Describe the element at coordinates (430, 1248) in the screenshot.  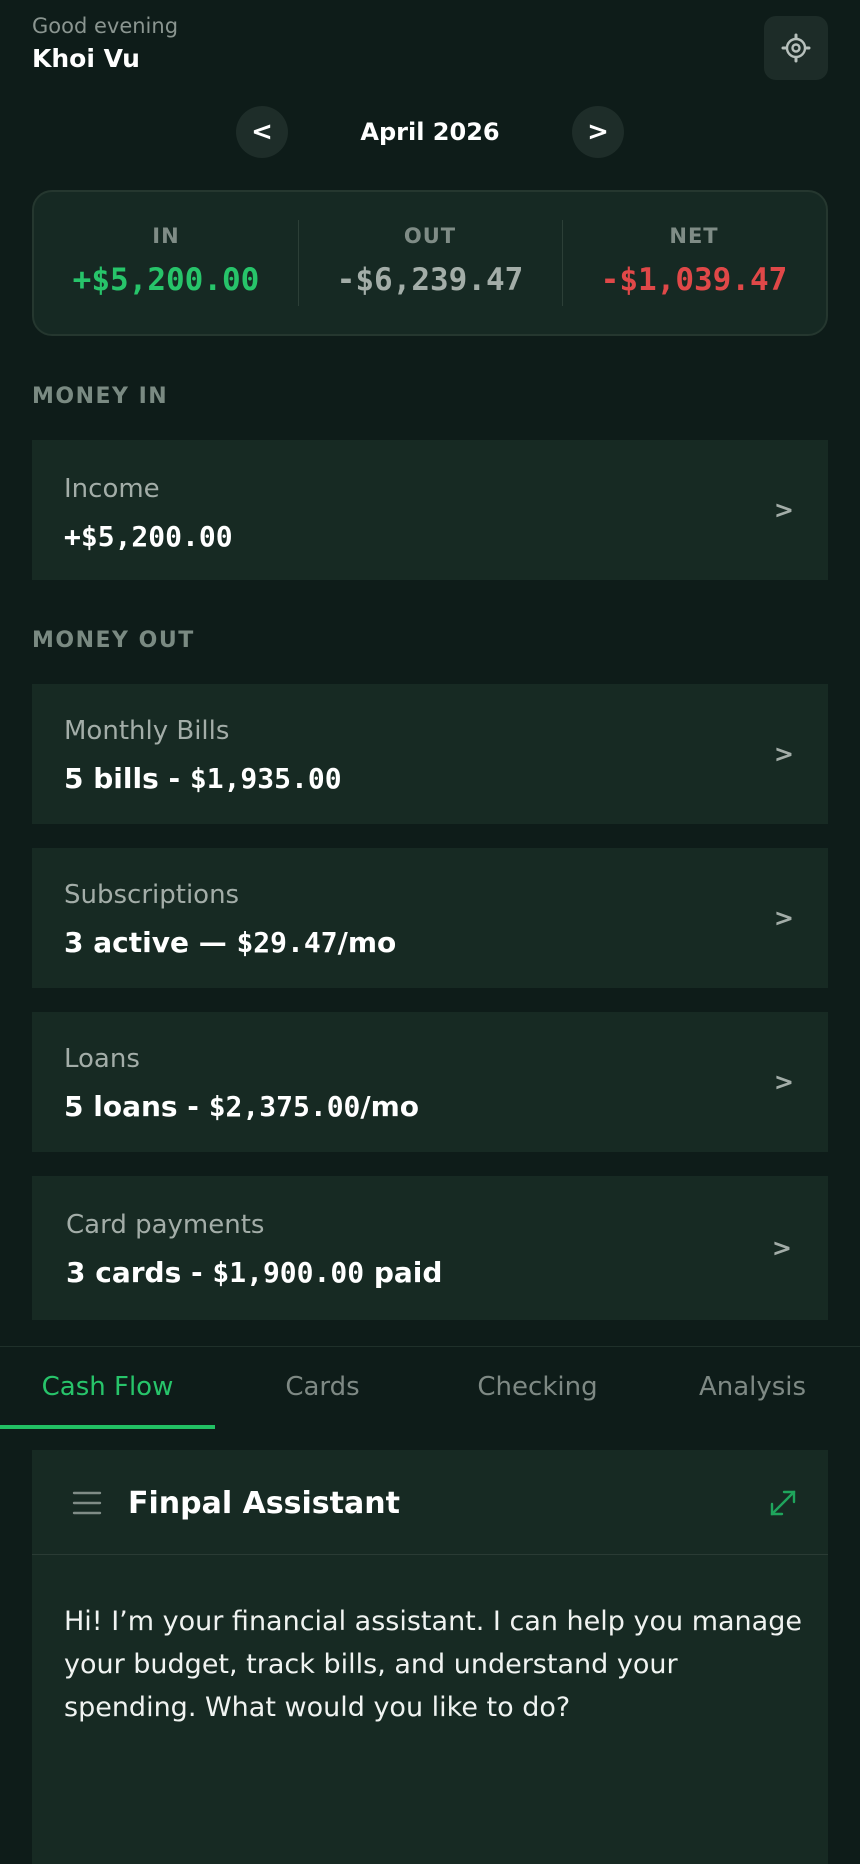
I see `card-payments-card: Card payments 3 cards - $1,900.00 paid >` at that location.